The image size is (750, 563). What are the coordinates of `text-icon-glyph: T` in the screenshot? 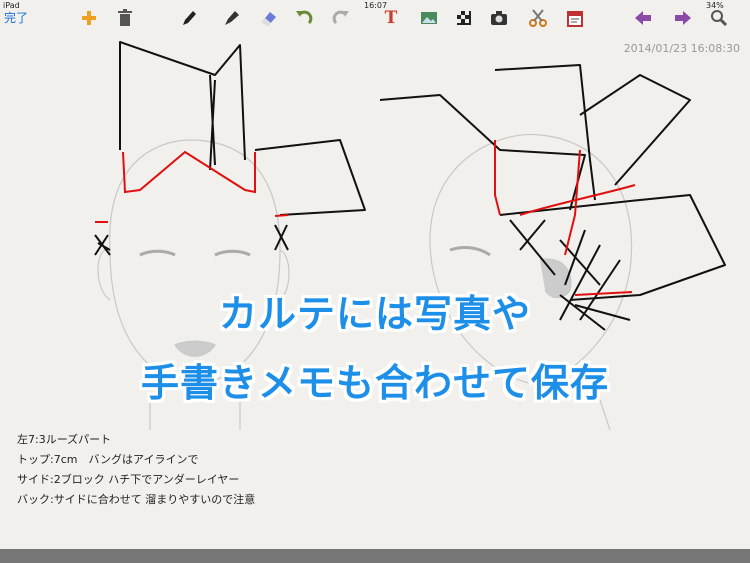 It's located at (391, 18).